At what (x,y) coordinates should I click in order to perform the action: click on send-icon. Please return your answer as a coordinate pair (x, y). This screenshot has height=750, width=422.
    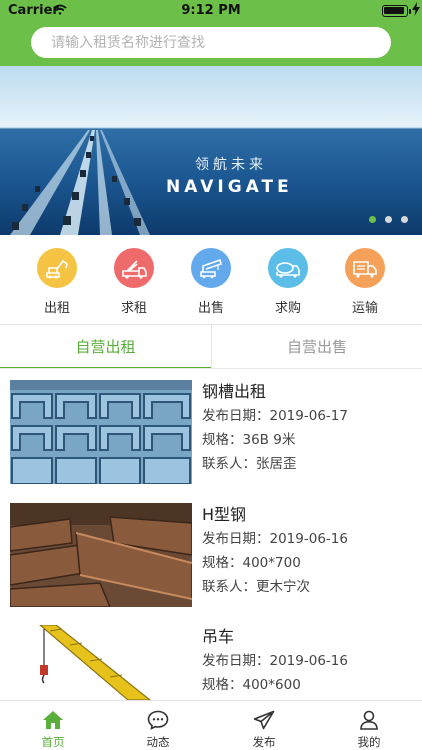
    Looking at the image, I should click on (264, 720).